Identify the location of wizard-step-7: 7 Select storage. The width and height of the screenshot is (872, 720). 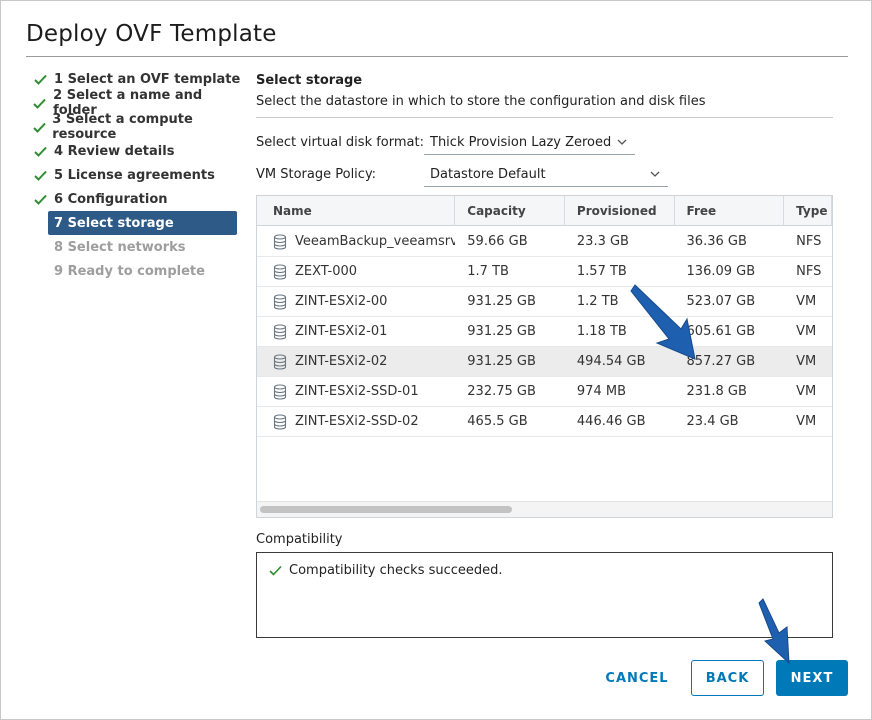
(142, 223).